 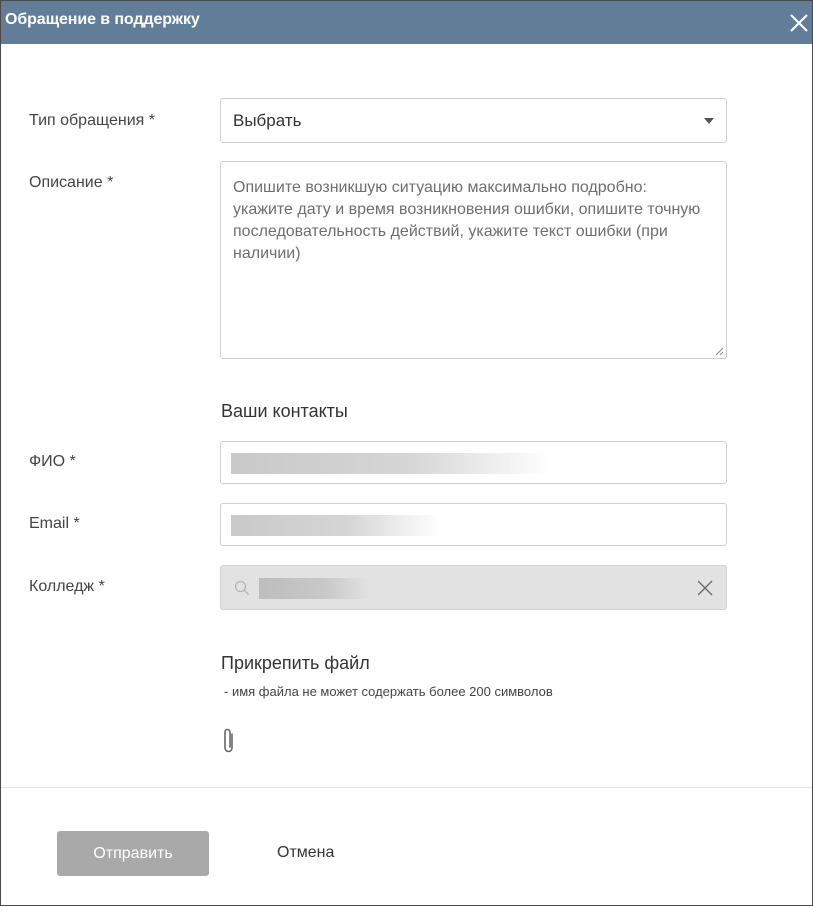 I want to click on fio-redacted-value, so click(x=391, y=463).